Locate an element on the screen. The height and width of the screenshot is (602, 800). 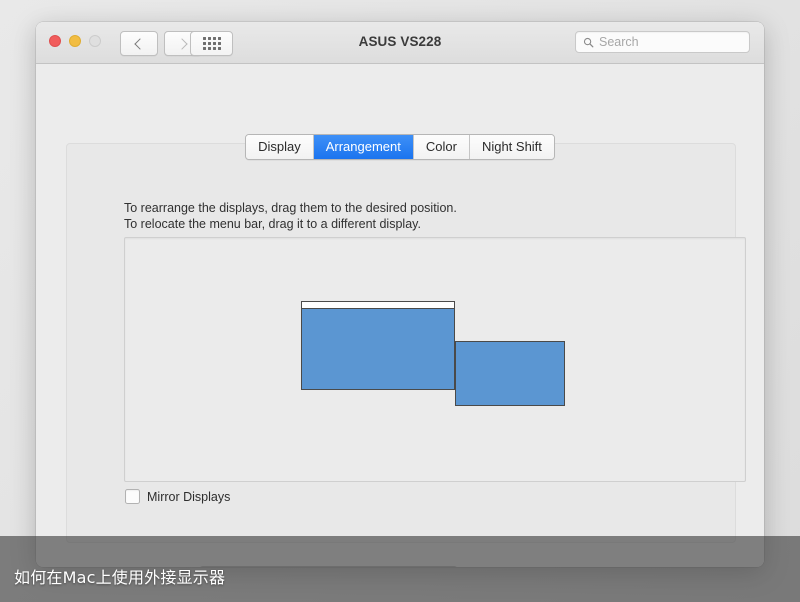
secondary-display-tile is located at coordinates (510, 373).